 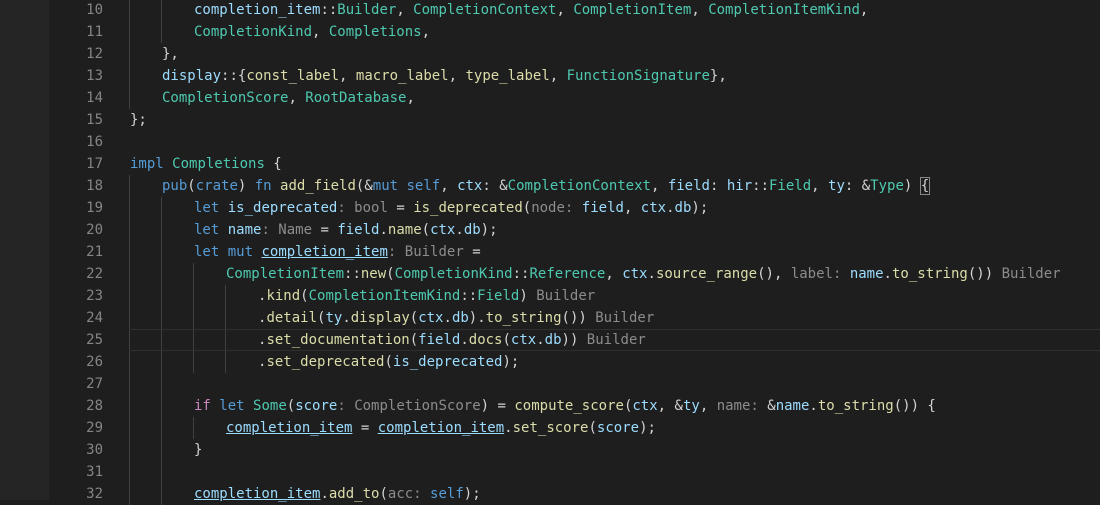 I want to click on line-number: 12, so click(x=94, y=54).